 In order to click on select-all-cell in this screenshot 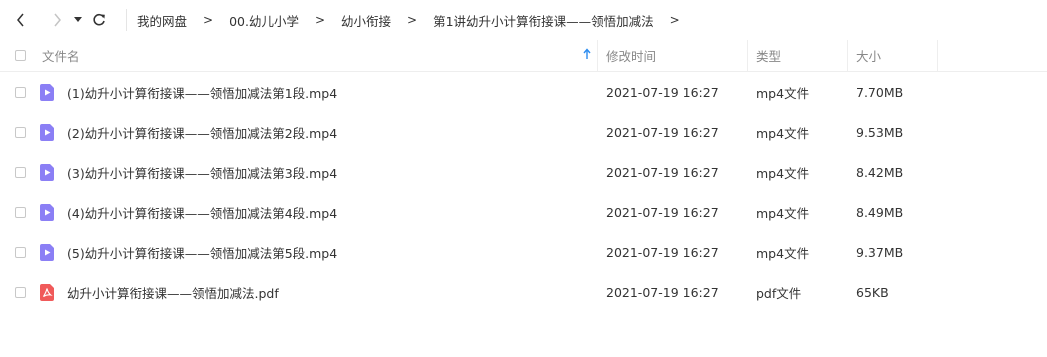, I will do `click(20, 55)`.